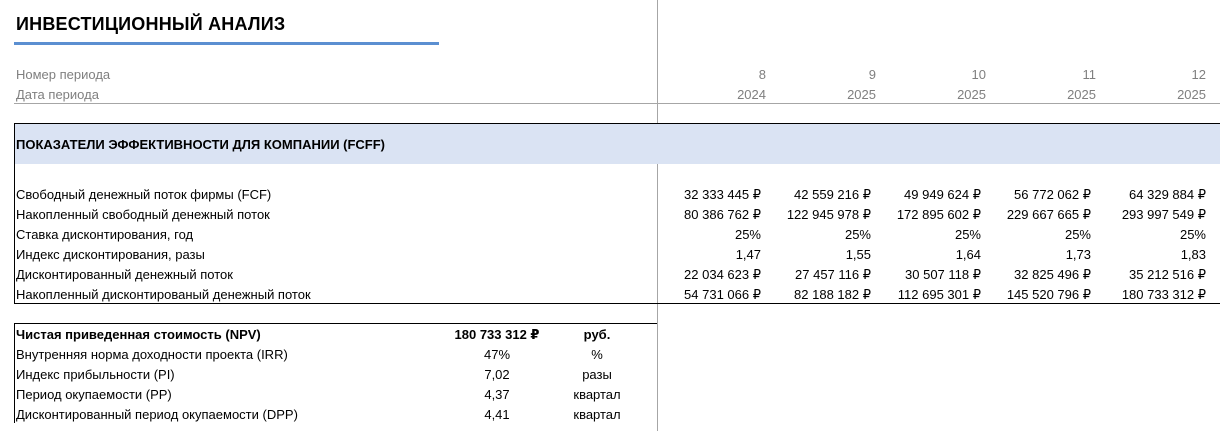 The width and height of the screenshot is (1220, 431). What do you see at coordinates (928, 254) in the screenshot?
I see `metric-cell: 1,64` at bounding box center [928, 254].